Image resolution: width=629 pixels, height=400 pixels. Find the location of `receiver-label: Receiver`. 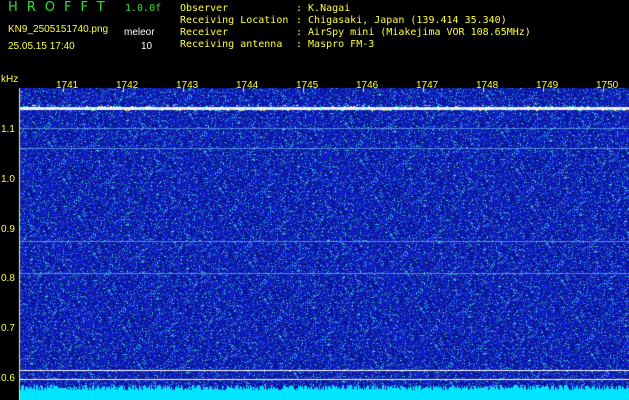

receiver-label: Receiver is located at coordinates (204, 32).